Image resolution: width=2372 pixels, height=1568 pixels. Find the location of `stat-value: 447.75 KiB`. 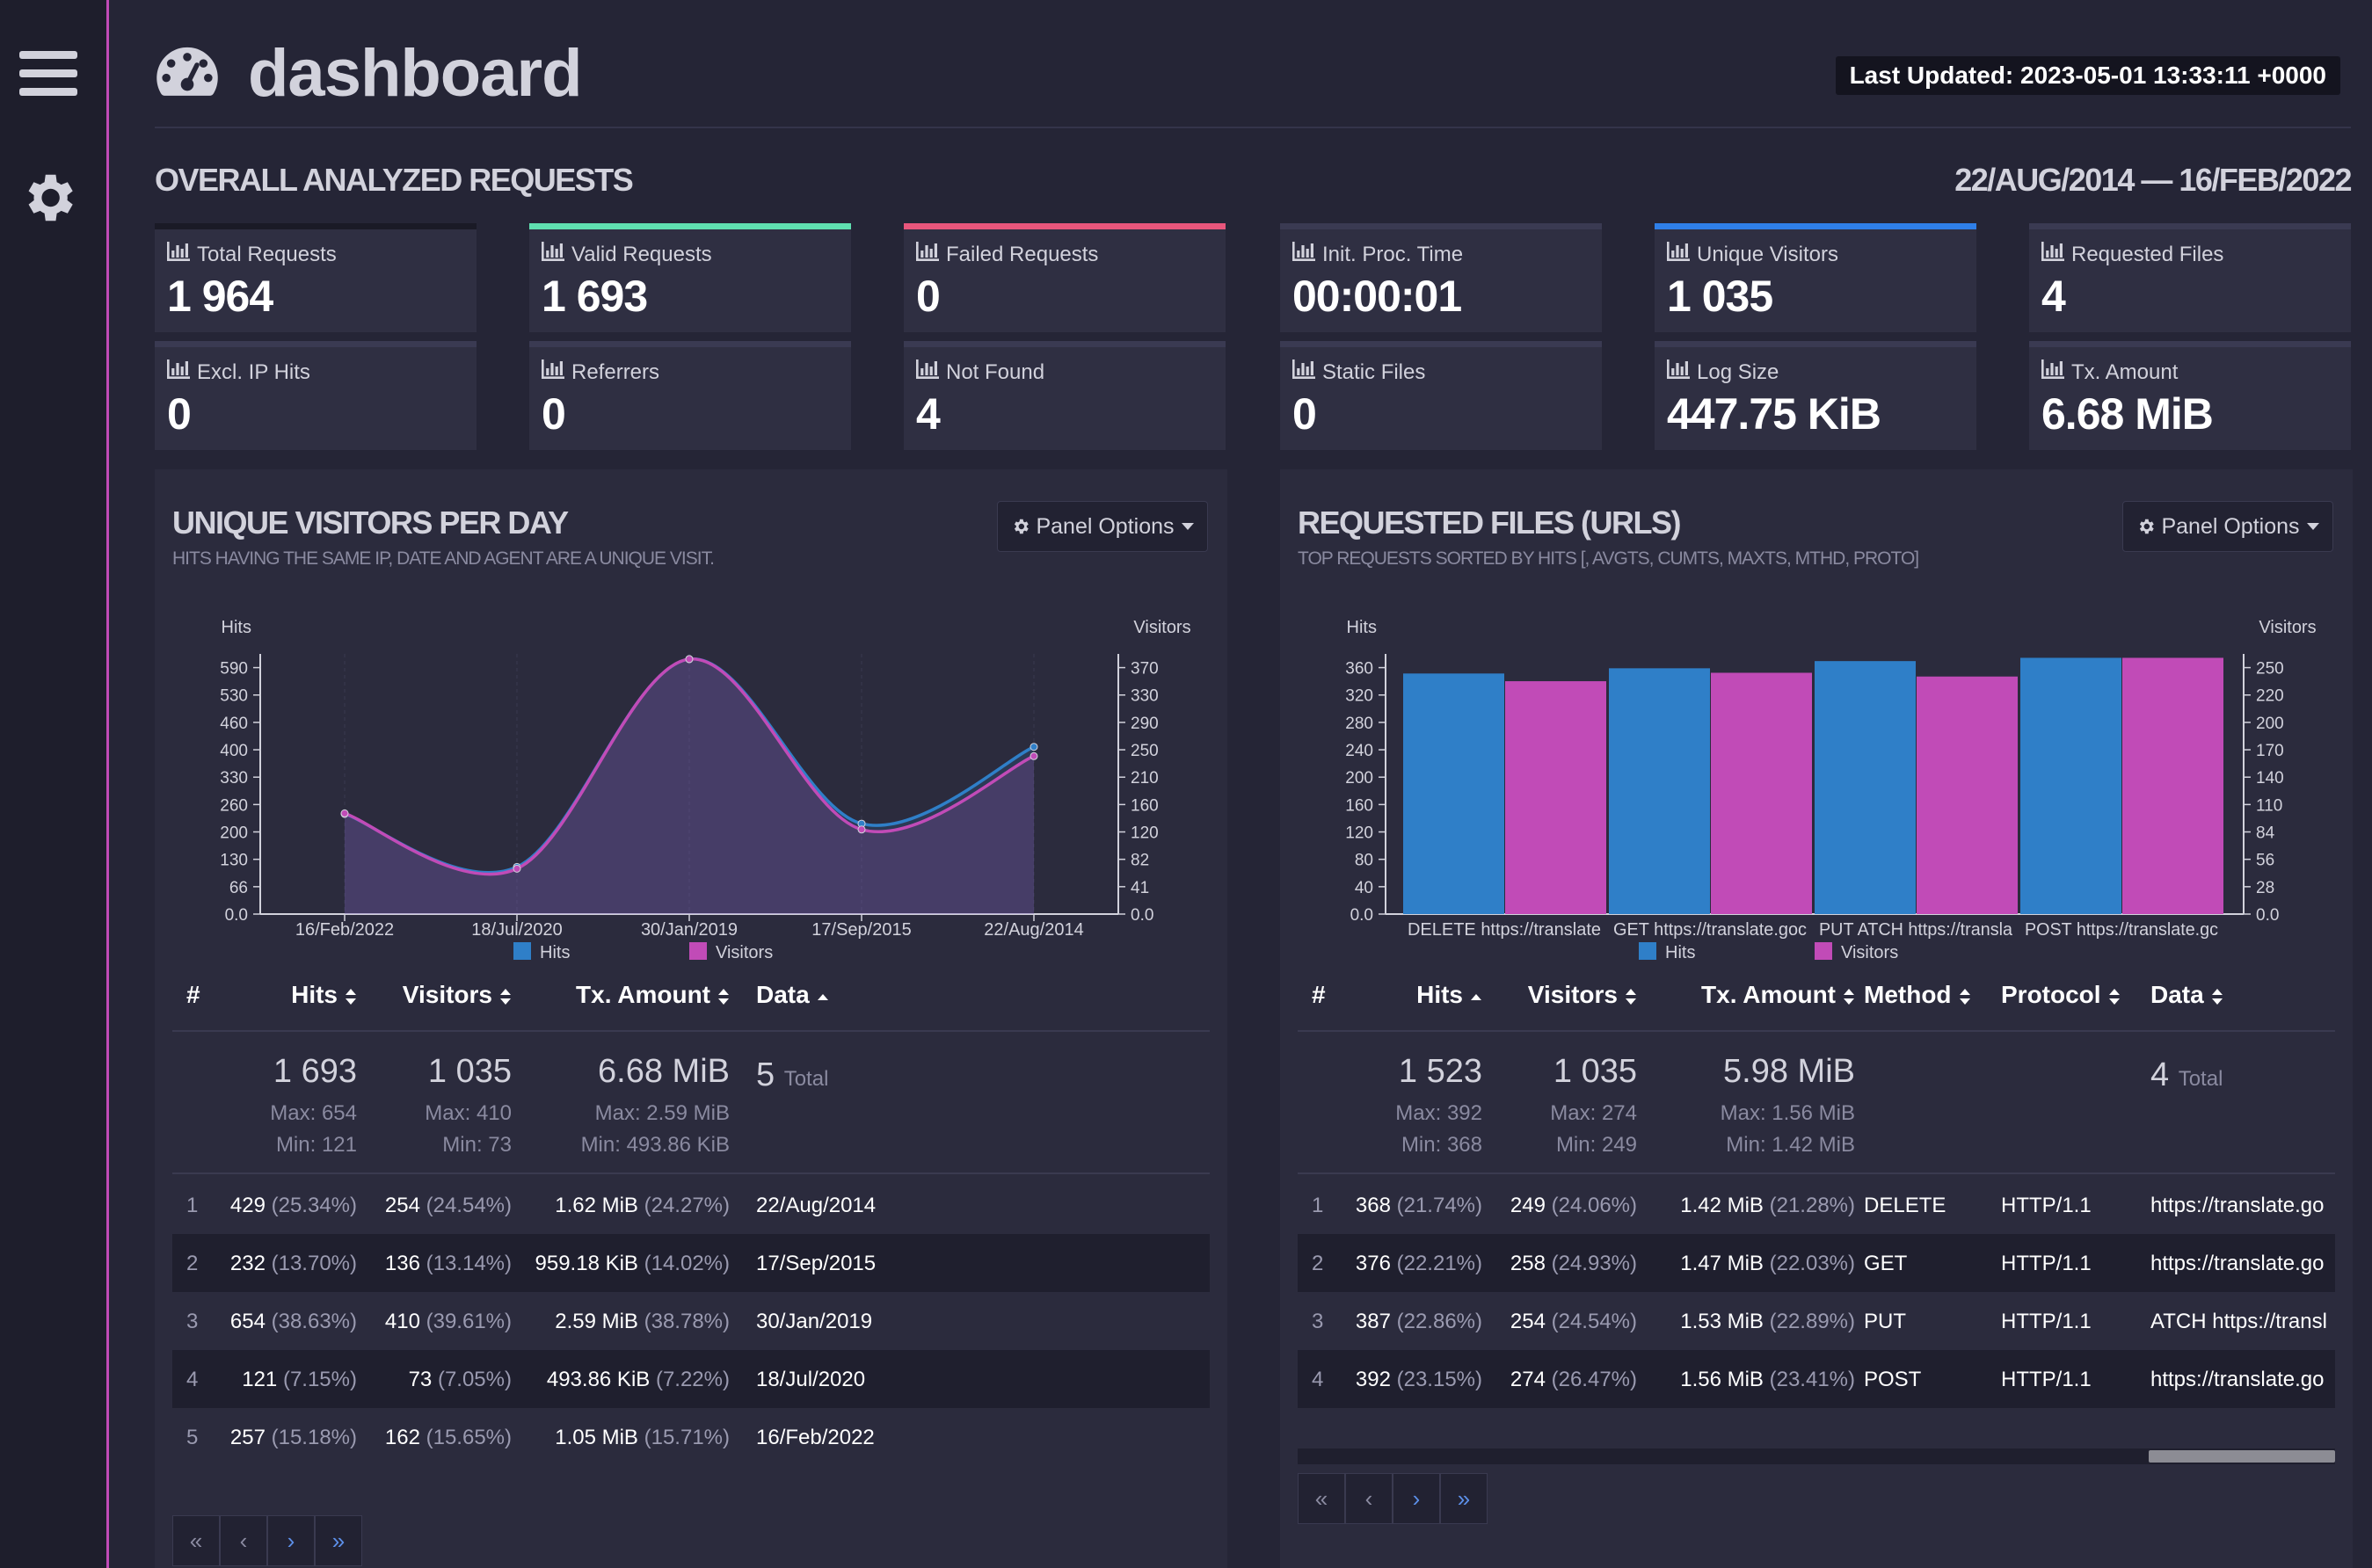

stat-value: 447.75 KiB is located at coordinates (1774, 414).